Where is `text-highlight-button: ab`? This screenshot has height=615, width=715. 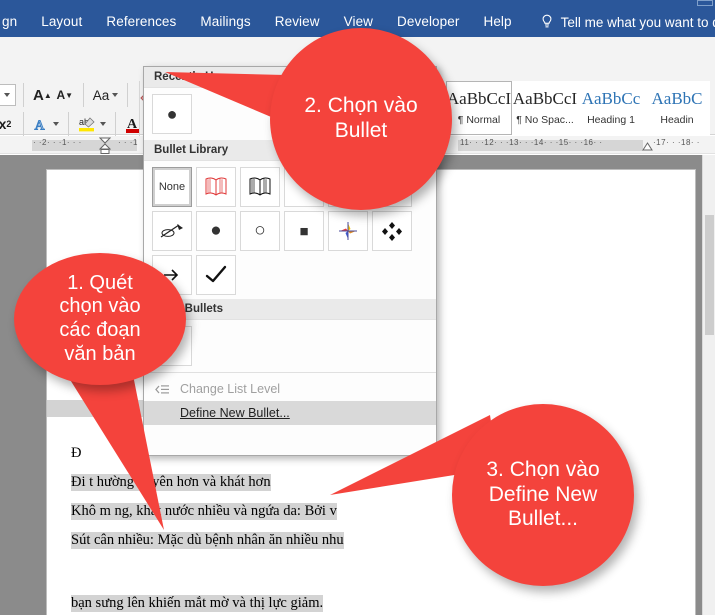
text-highlight-button: ab is located at coordinates (92, 124).